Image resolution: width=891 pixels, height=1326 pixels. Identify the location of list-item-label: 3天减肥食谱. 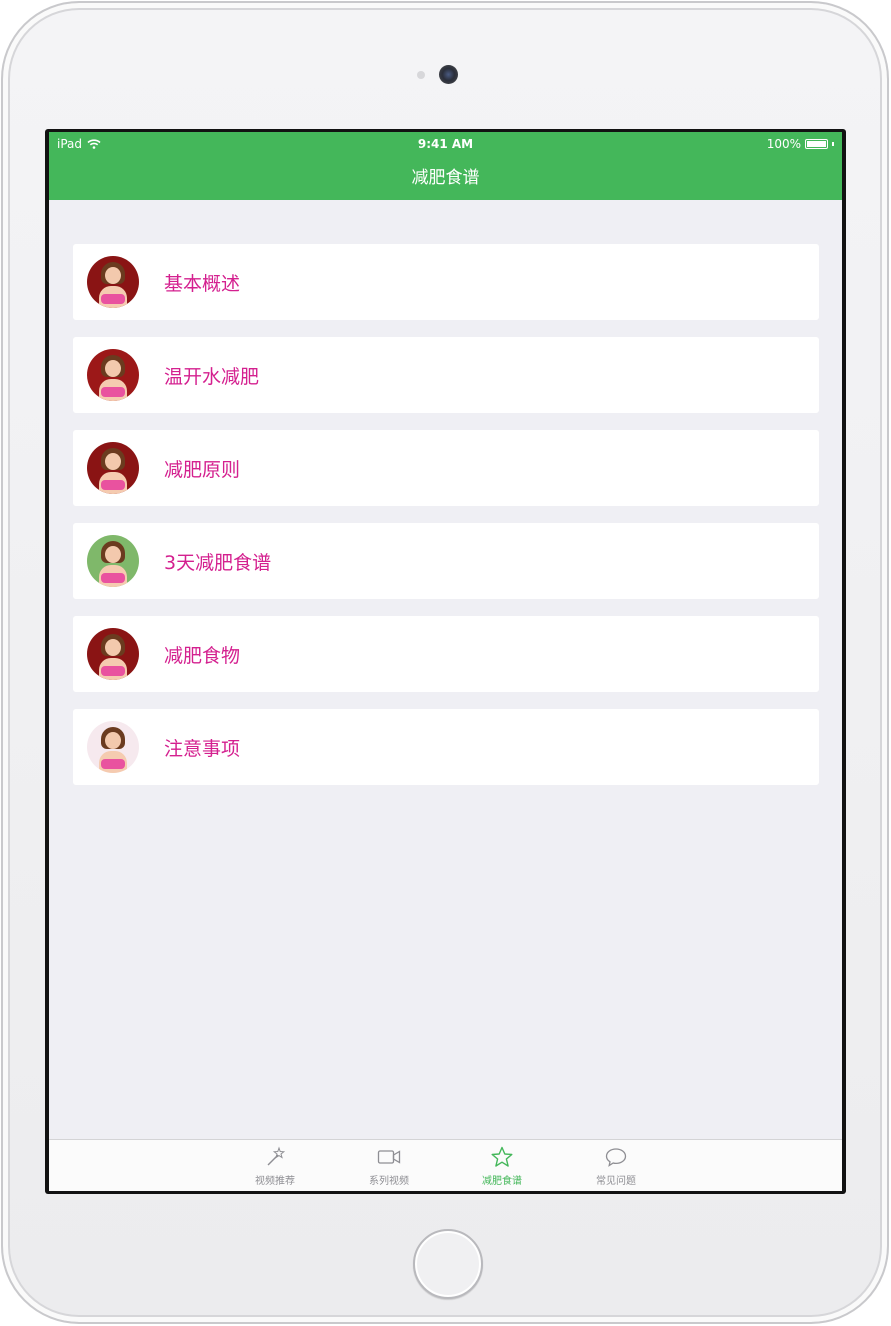
(218, 562).